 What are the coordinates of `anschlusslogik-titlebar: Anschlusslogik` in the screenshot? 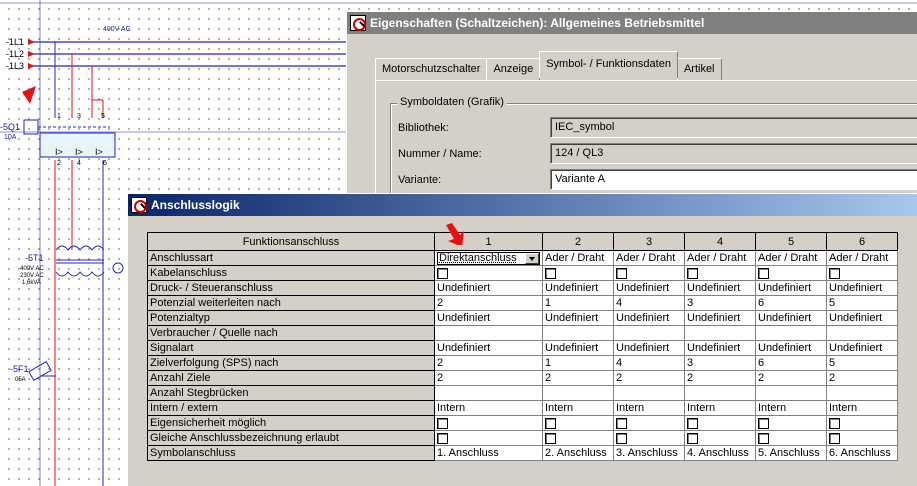 It's located at (522, 205).